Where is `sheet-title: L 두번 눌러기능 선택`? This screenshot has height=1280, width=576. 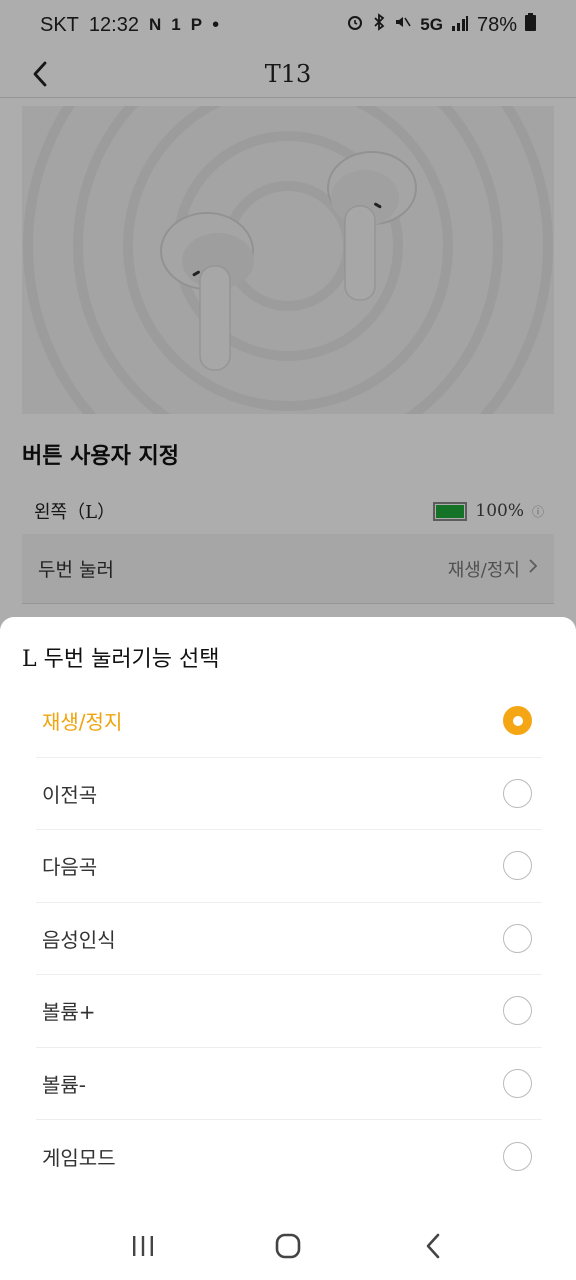
sheet-title: L 두번 눌러기능 선택 is located at coordinates (121, 659).